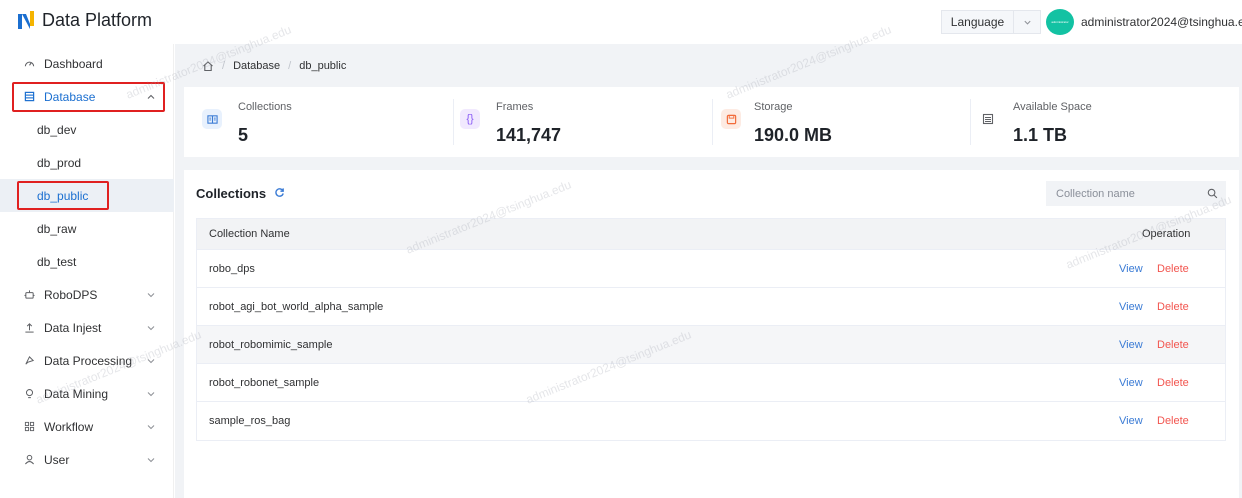 The height and width of the screenshot is (498, 1242). I want to click on sidebar-item-label: Data Injest, so click(73, 327).